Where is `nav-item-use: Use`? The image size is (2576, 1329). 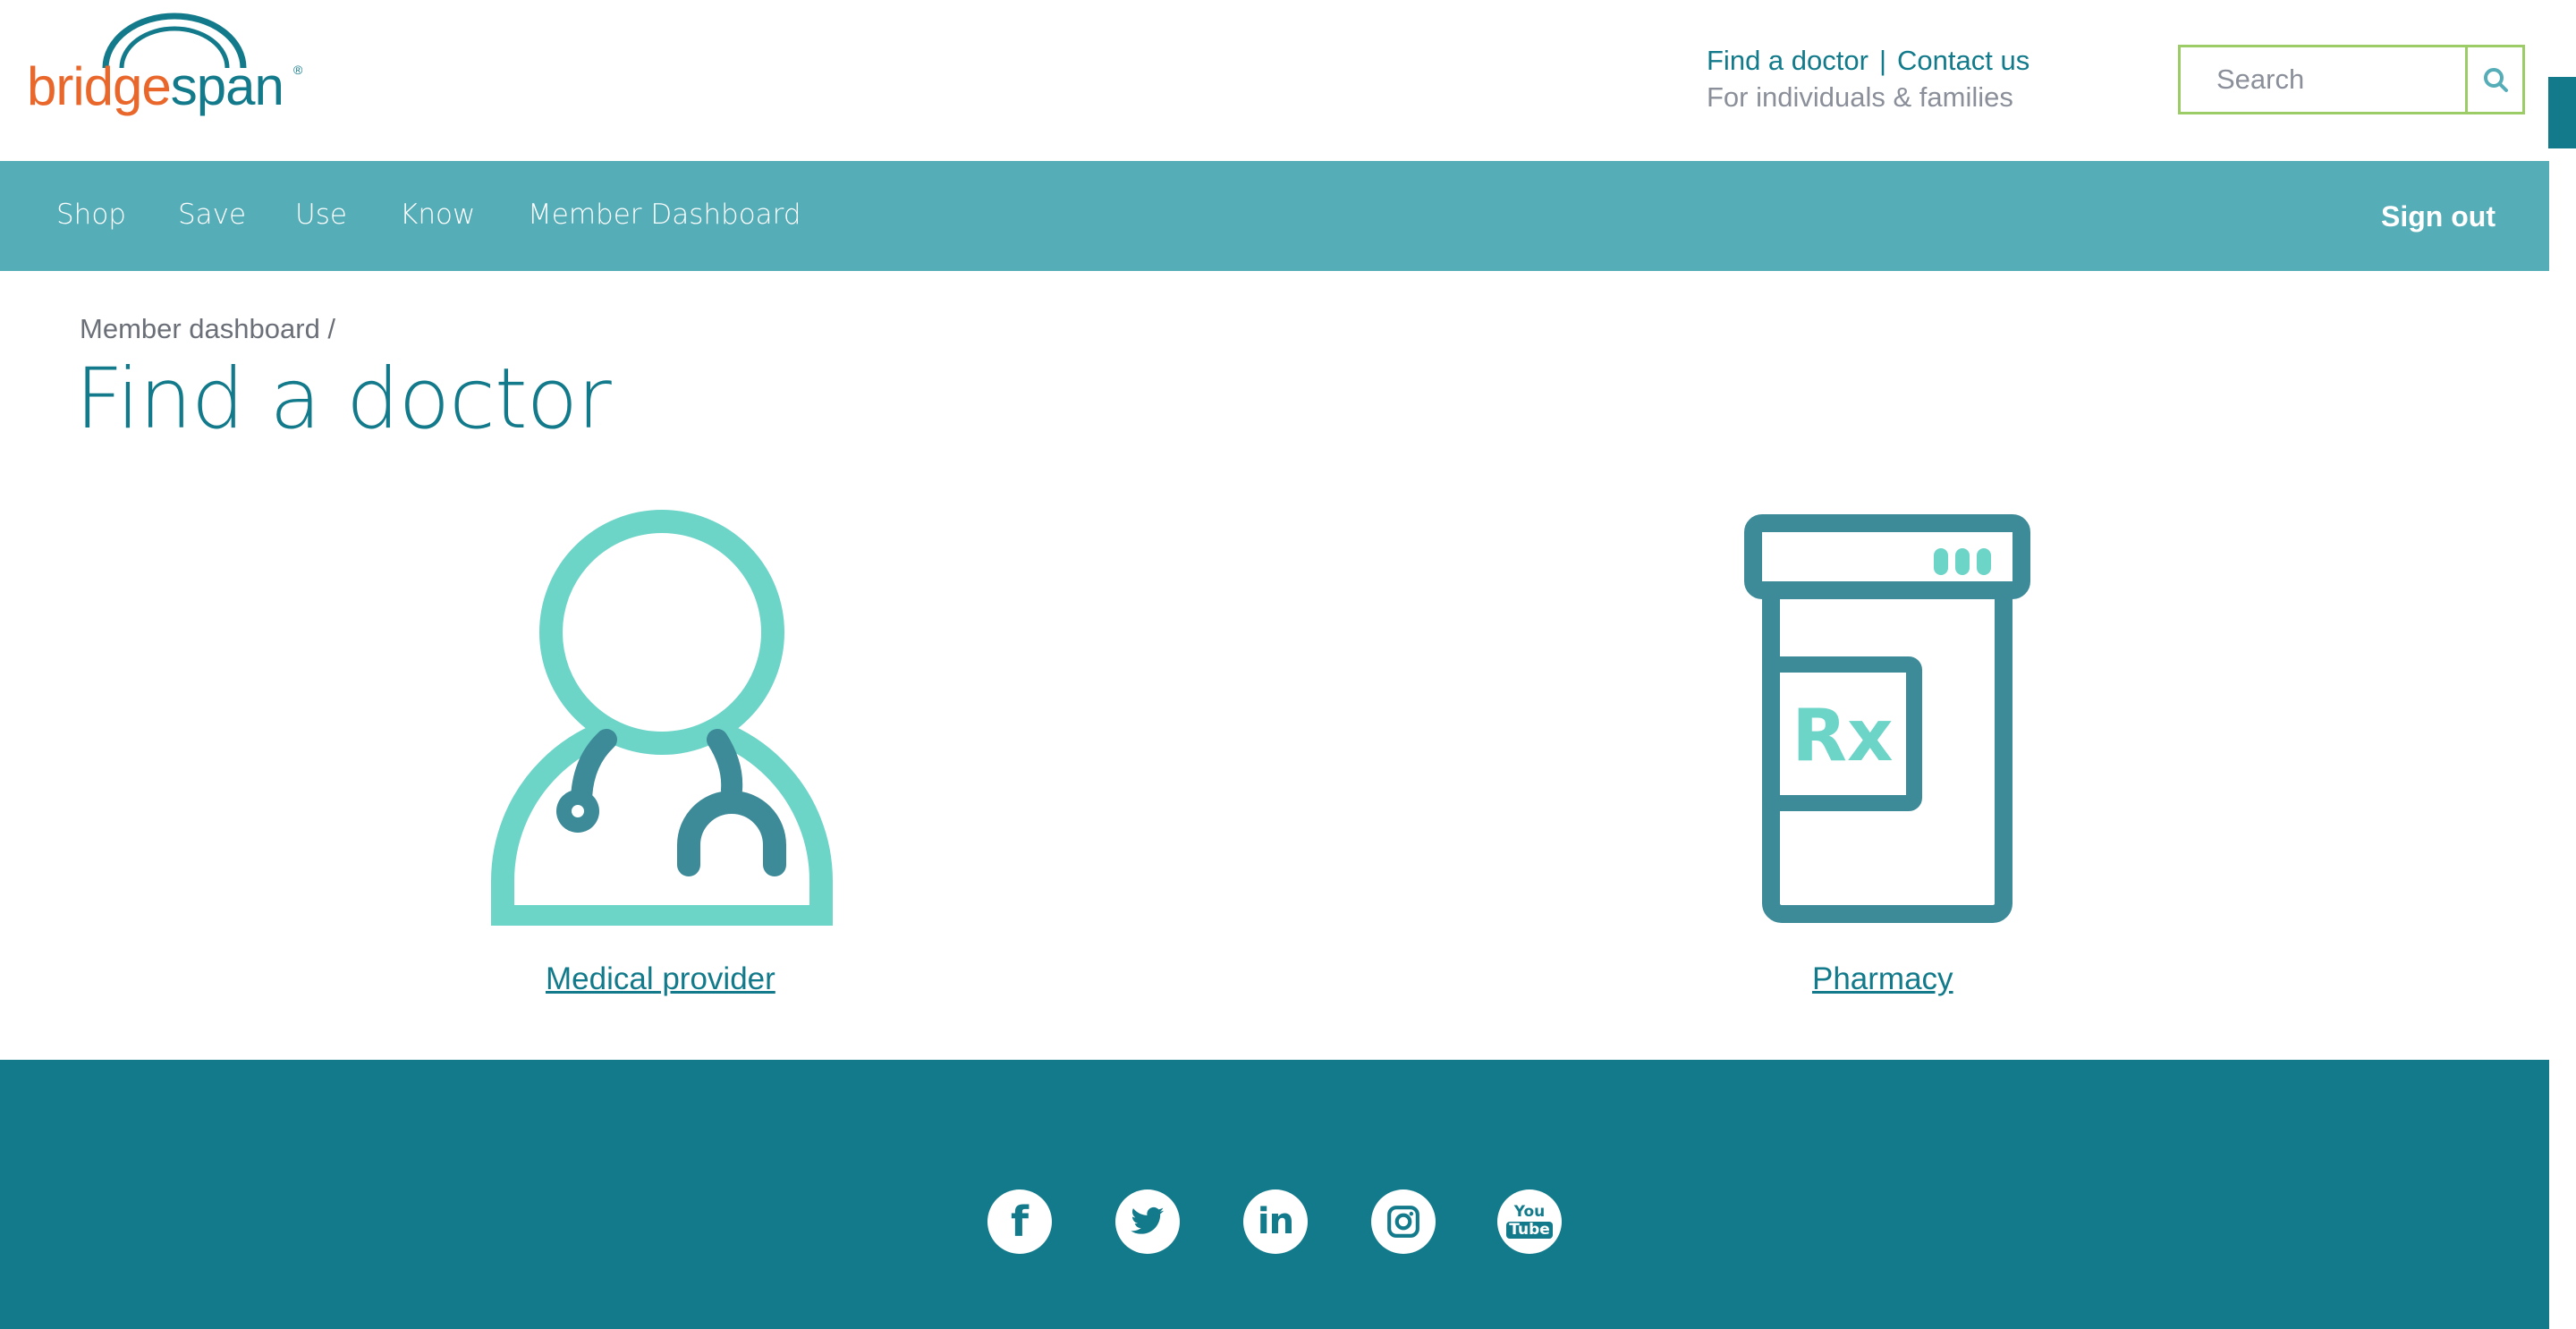 nav-item-use: Use is located at coordinates (321, 215).